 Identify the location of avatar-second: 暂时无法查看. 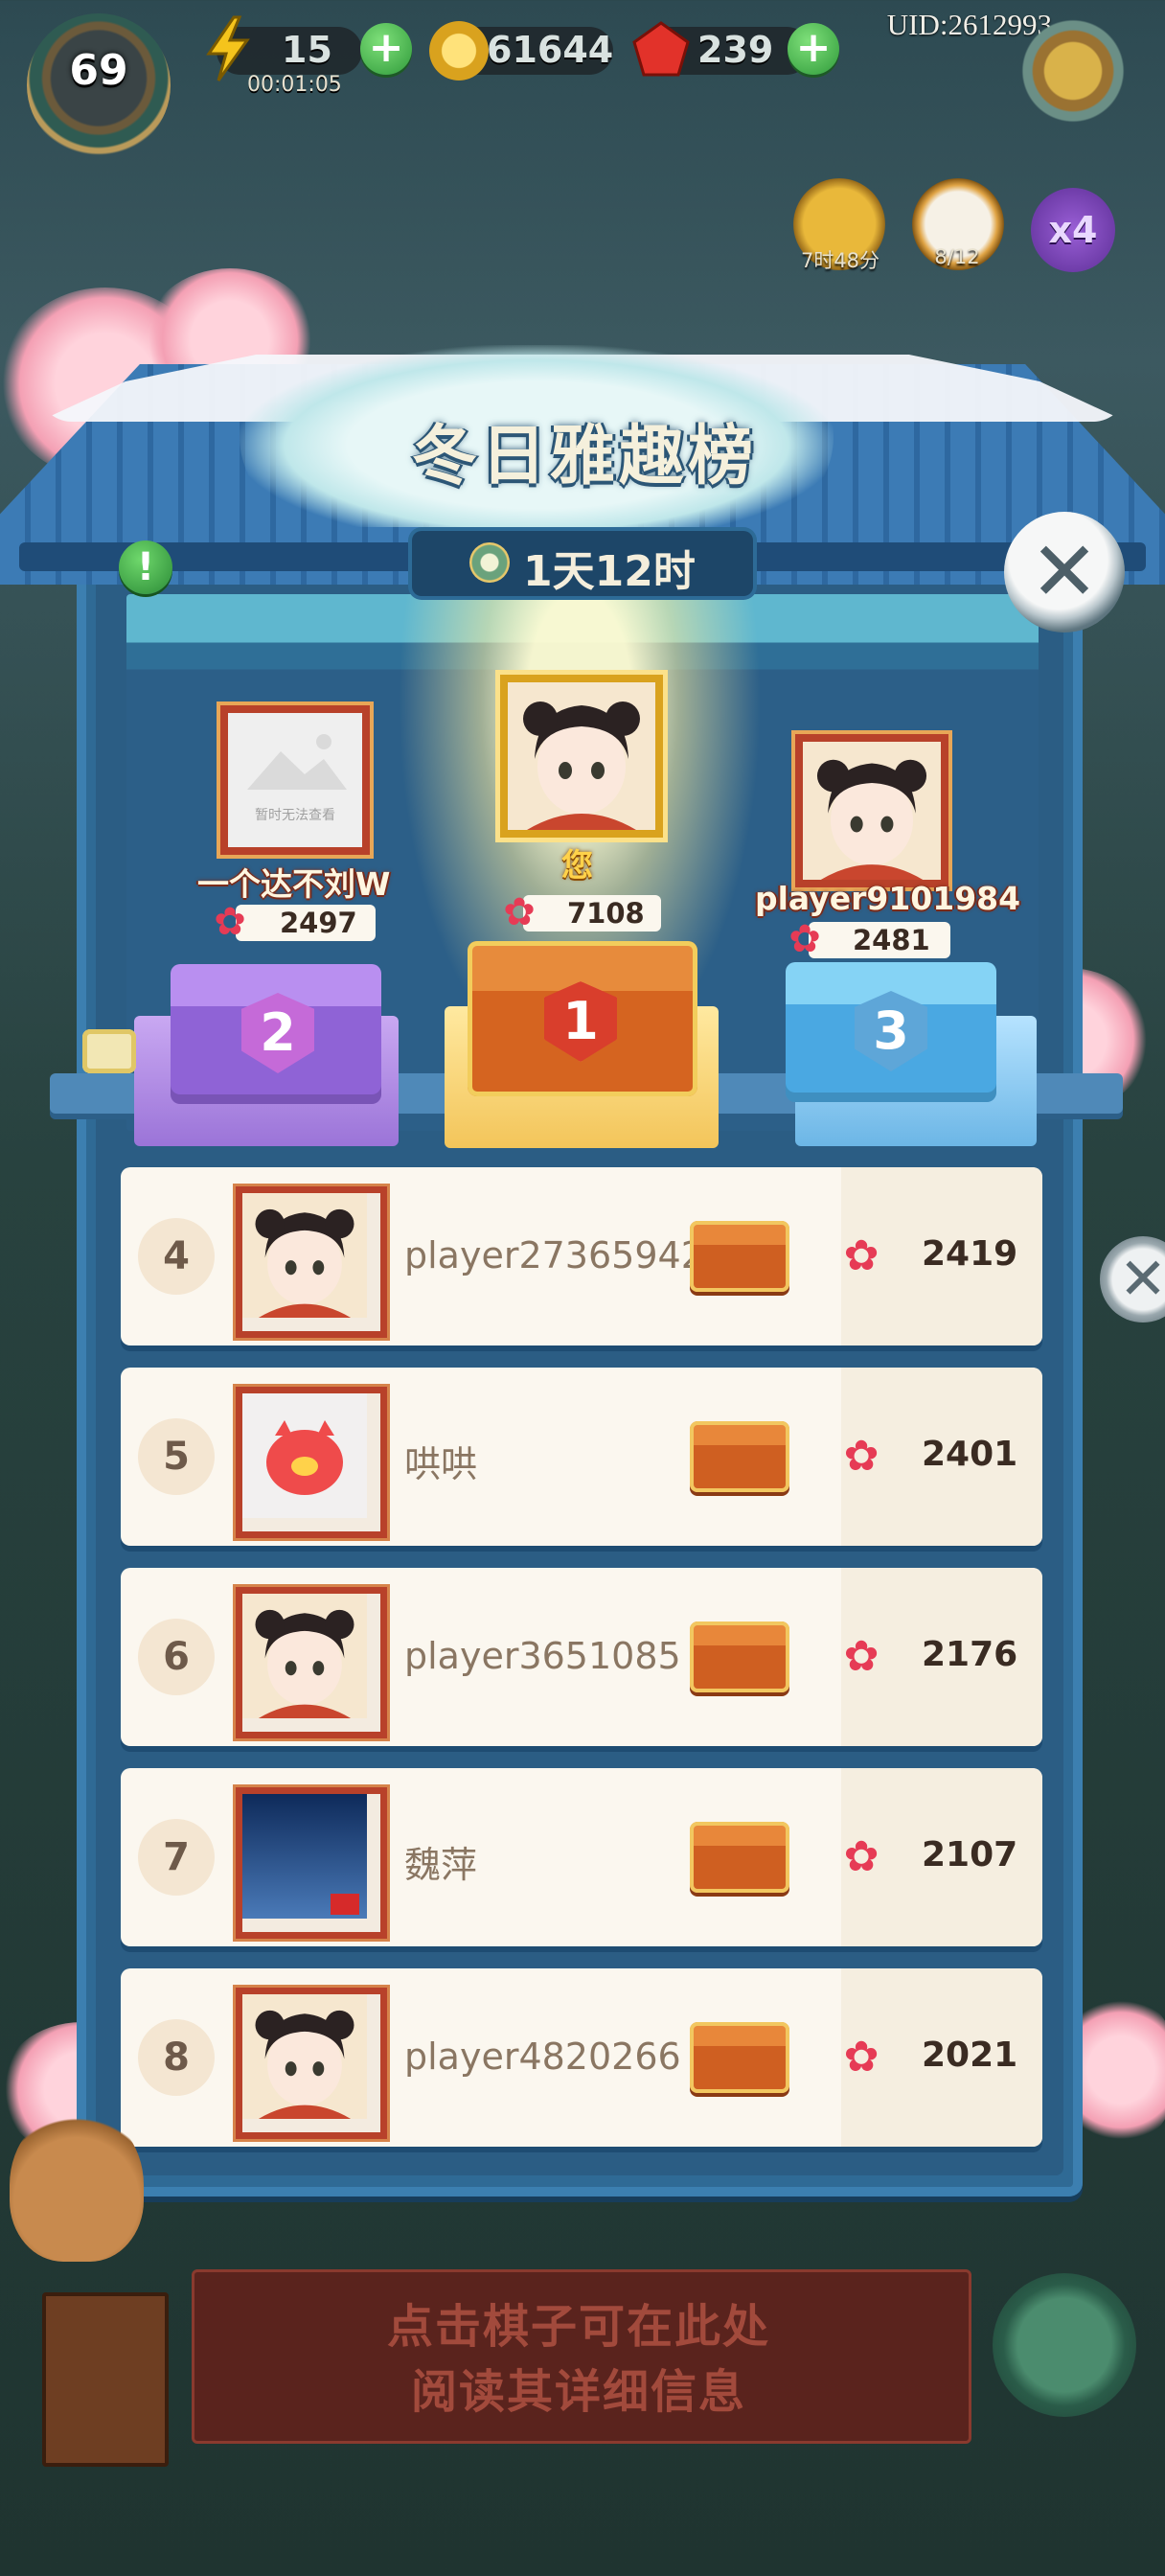
(295, 780).